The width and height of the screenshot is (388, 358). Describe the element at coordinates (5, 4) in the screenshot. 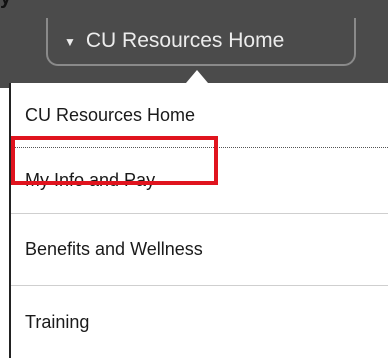

I see `clipped-heading-text: y` at that location.